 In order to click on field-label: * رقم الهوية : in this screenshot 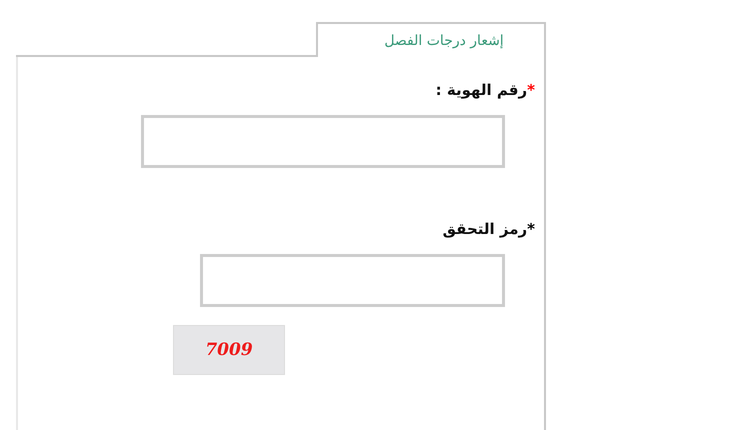, I will do `click(485, 90)`.